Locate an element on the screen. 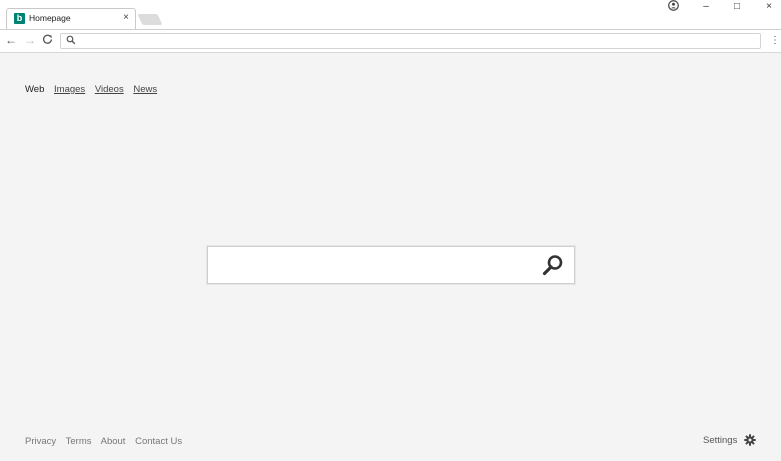 The image size is (781, 461). reload-button is located at coordinates (47, 40).